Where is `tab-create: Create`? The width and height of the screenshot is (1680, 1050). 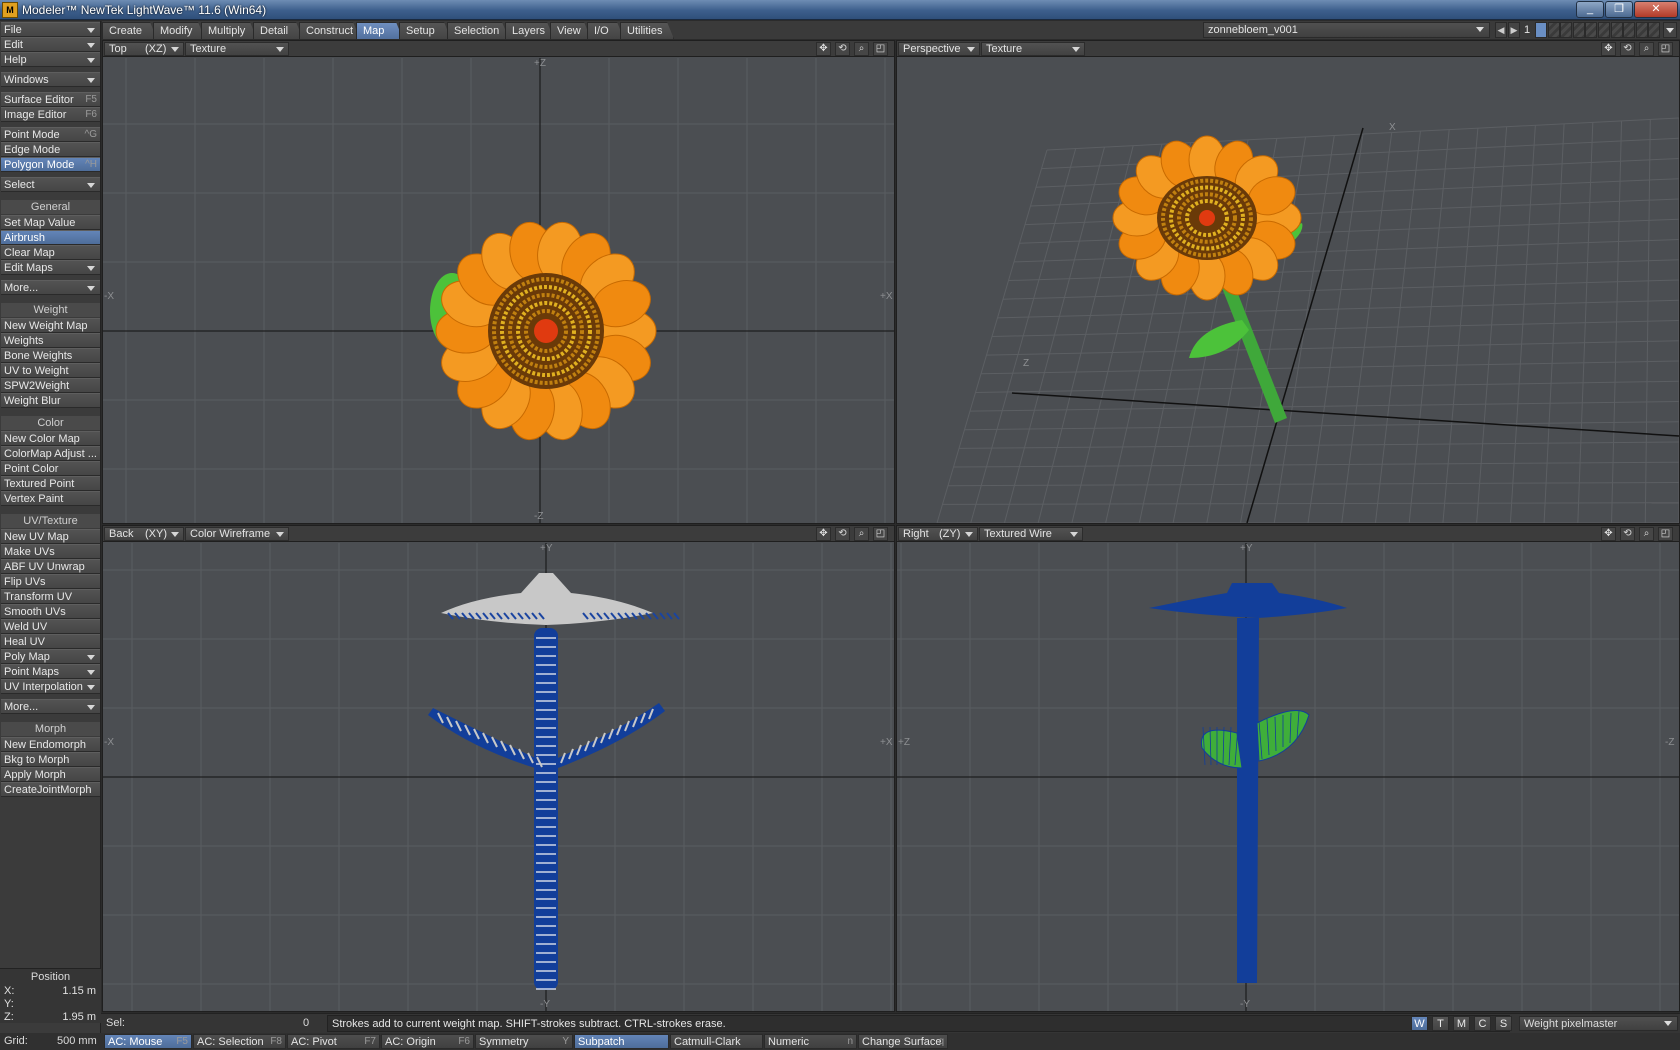
tab-create: Create is located at coordinates (129, 30).